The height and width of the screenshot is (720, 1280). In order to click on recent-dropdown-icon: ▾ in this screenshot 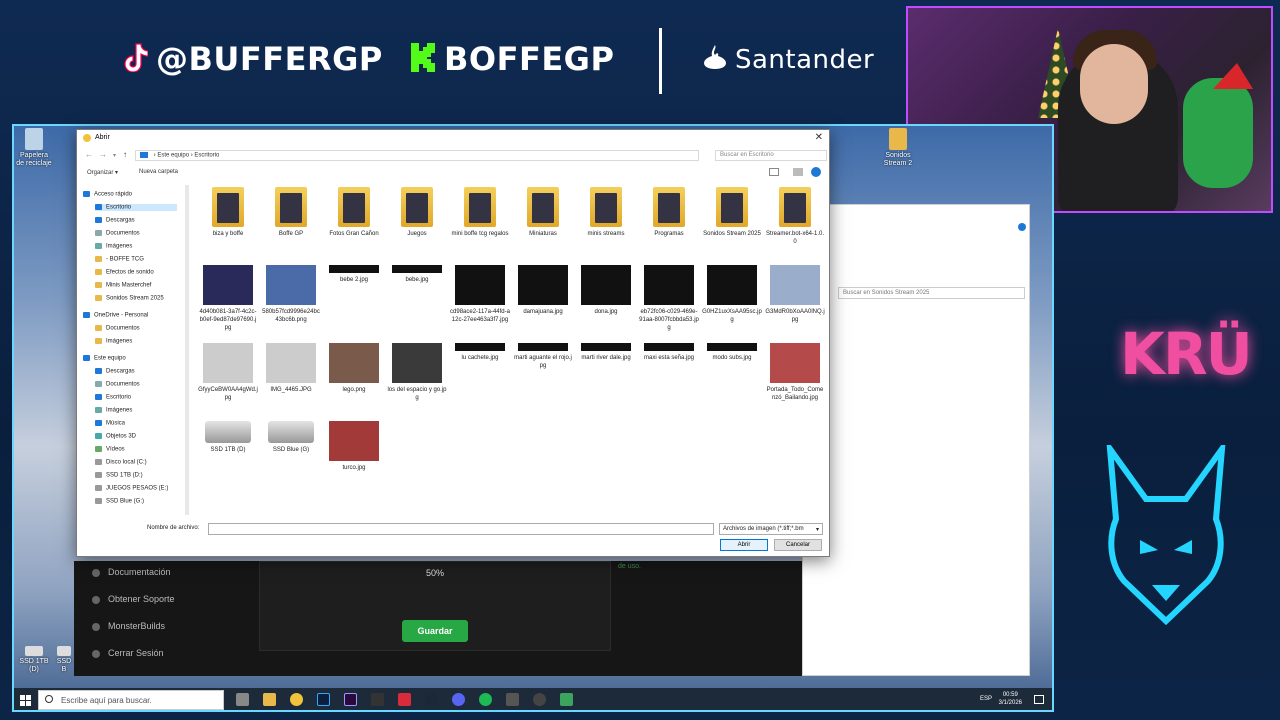, I will do `click(114, 155)`.